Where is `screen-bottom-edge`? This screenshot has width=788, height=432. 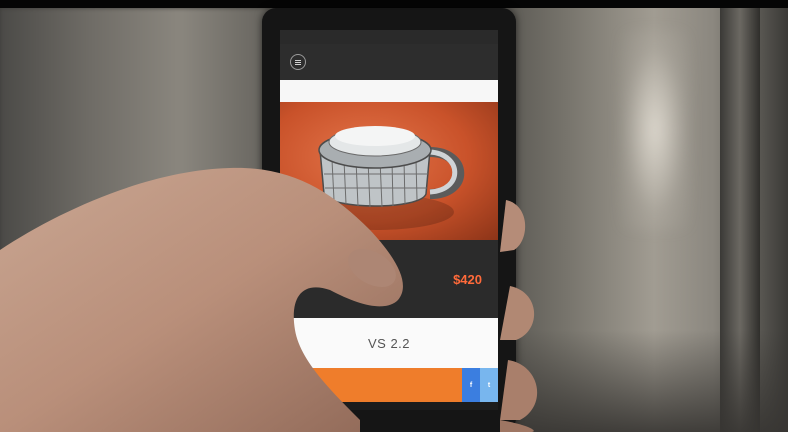
screen-bottom-edge is located at coordinates (389, 406).